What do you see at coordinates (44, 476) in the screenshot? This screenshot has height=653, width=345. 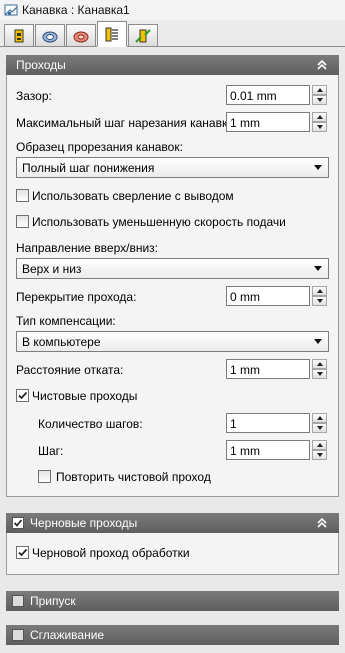 I see `repeat-finish-checkbox` at bounding box center [44, 476].